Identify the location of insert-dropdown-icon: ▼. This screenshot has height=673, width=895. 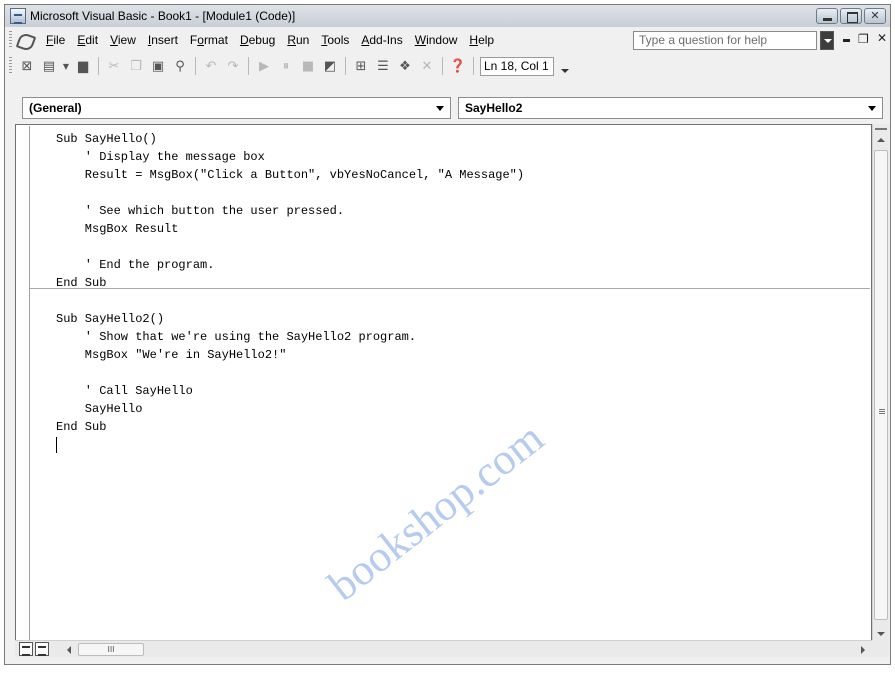
(66, 66).